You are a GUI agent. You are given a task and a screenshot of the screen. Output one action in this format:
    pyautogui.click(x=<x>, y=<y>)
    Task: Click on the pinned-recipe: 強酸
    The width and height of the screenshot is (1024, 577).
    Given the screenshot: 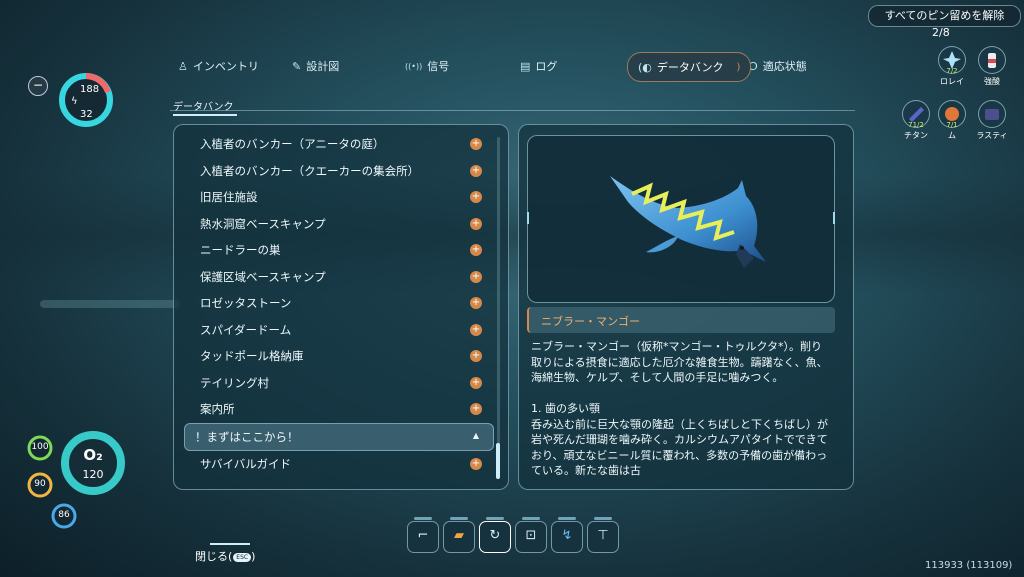 What is the action you would take?
    pyautogui.click(x=992, y=66)
    